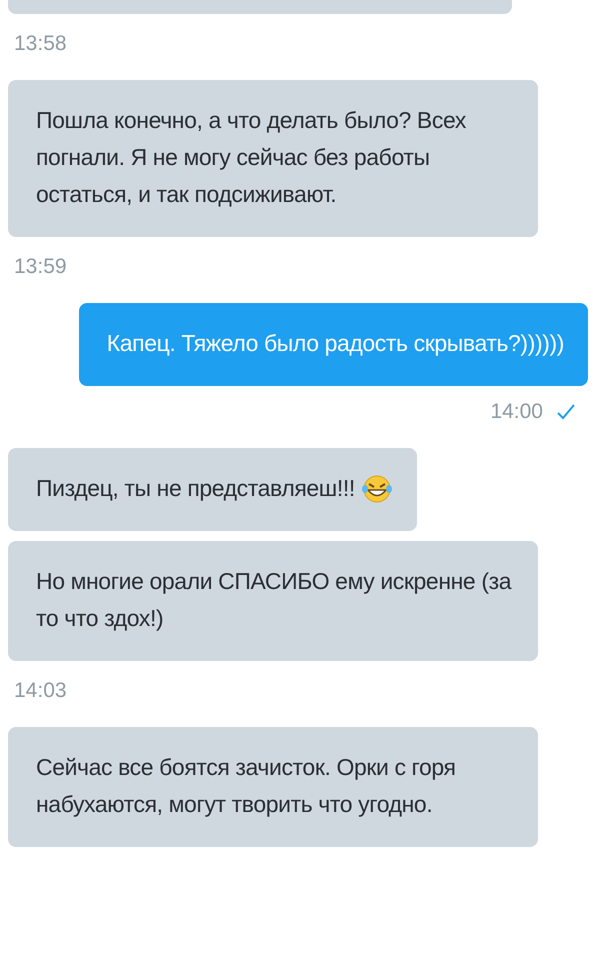 This screenshot has height=961, width=595. Describe the element at coordinates (40, 267) in the screenshot. I see `message-time: 13:59` at that location.